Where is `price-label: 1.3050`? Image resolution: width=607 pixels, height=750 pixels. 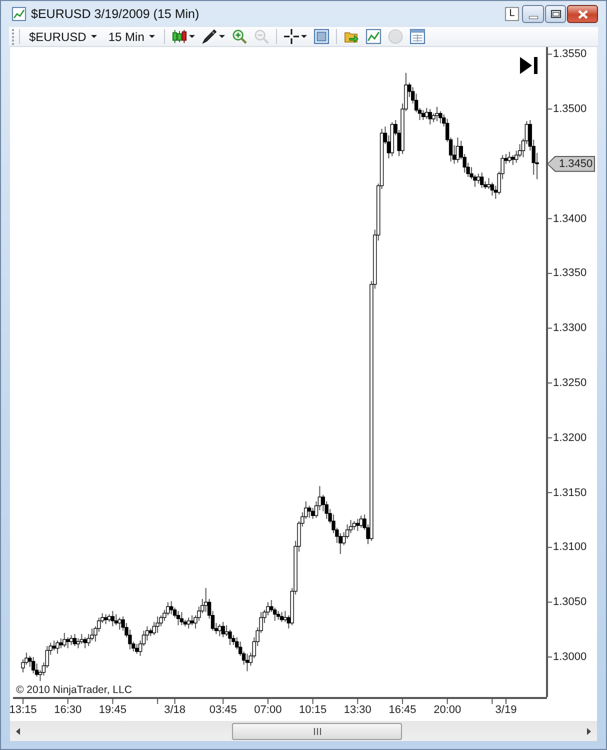 price-label: 1.3050 is located at coordinates (570, 602).